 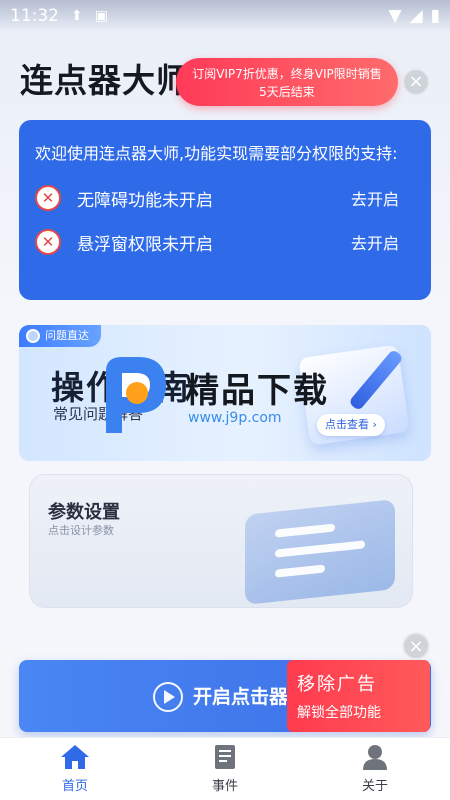 I want to click on ad-title: 移除广告, so click(x=337, y=684).